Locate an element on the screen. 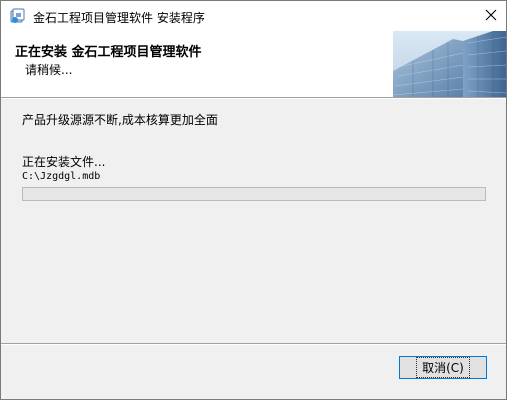 Image resolution: width=507 pixels, height=400 pixels. installer-icon is located at coordinates (18, 16).